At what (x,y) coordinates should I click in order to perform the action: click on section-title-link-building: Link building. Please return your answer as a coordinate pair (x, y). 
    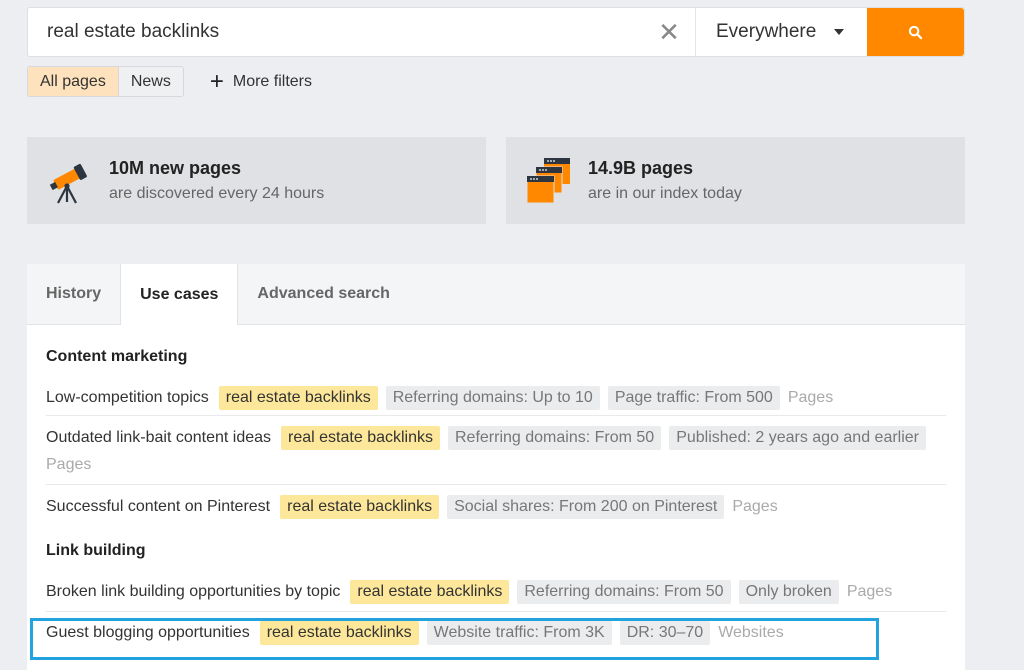
    Looking at the image, I should click on (96, 550).